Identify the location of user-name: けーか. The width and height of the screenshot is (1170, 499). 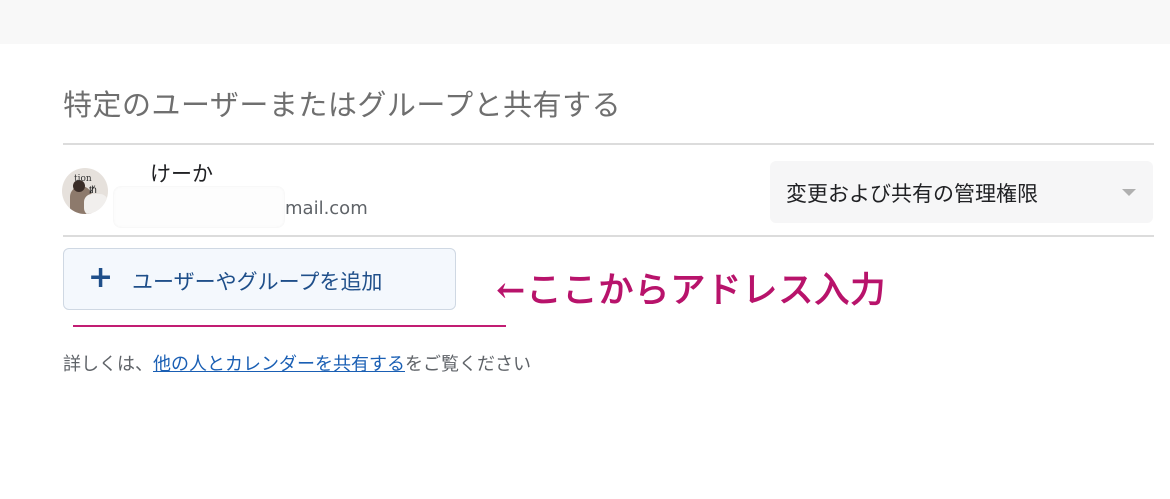
(181, 174).